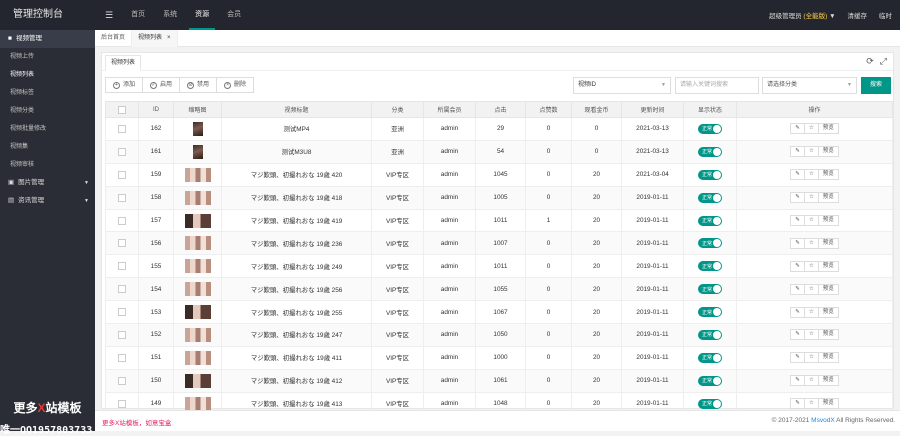 The width and height of the screenshot is (900, 436). I want to click on sidebar-group-news: ▤ 资讯管理 ▼, so click(47, 201).